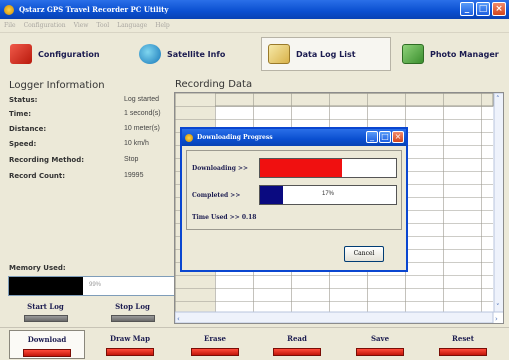 Image resolution: width=509 pixels, height=360 pixels. I want to click on draw-map-indicator, so click(130, 352).